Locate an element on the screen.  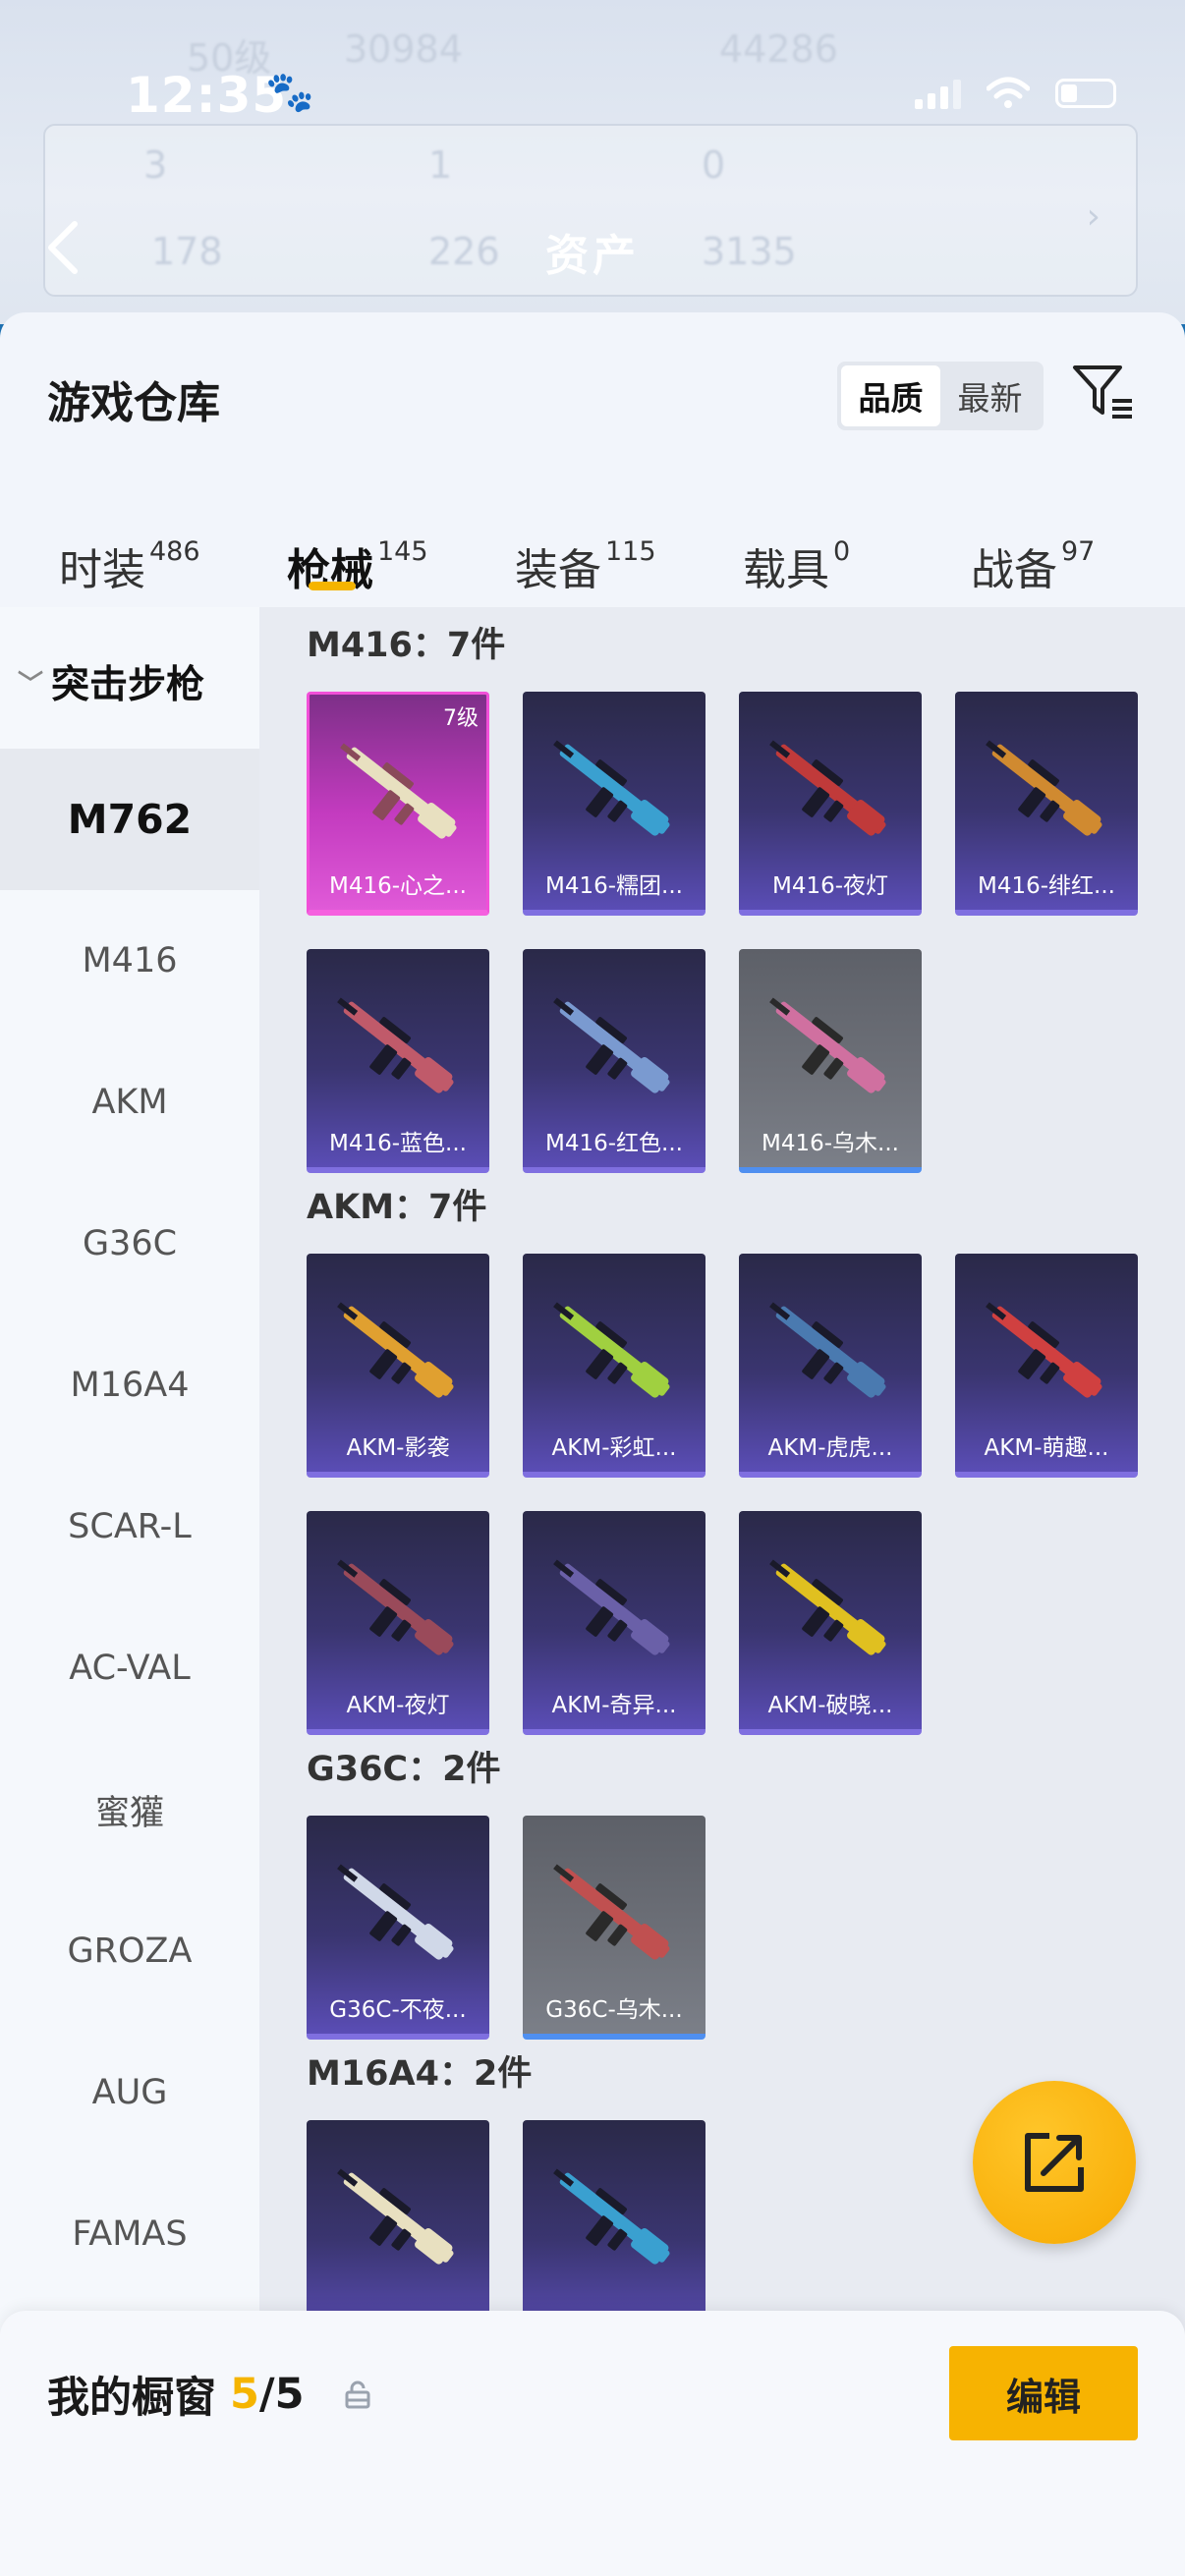
sidebar-item-ac-val: AC-VAL is located at coordinates (130, 1668).